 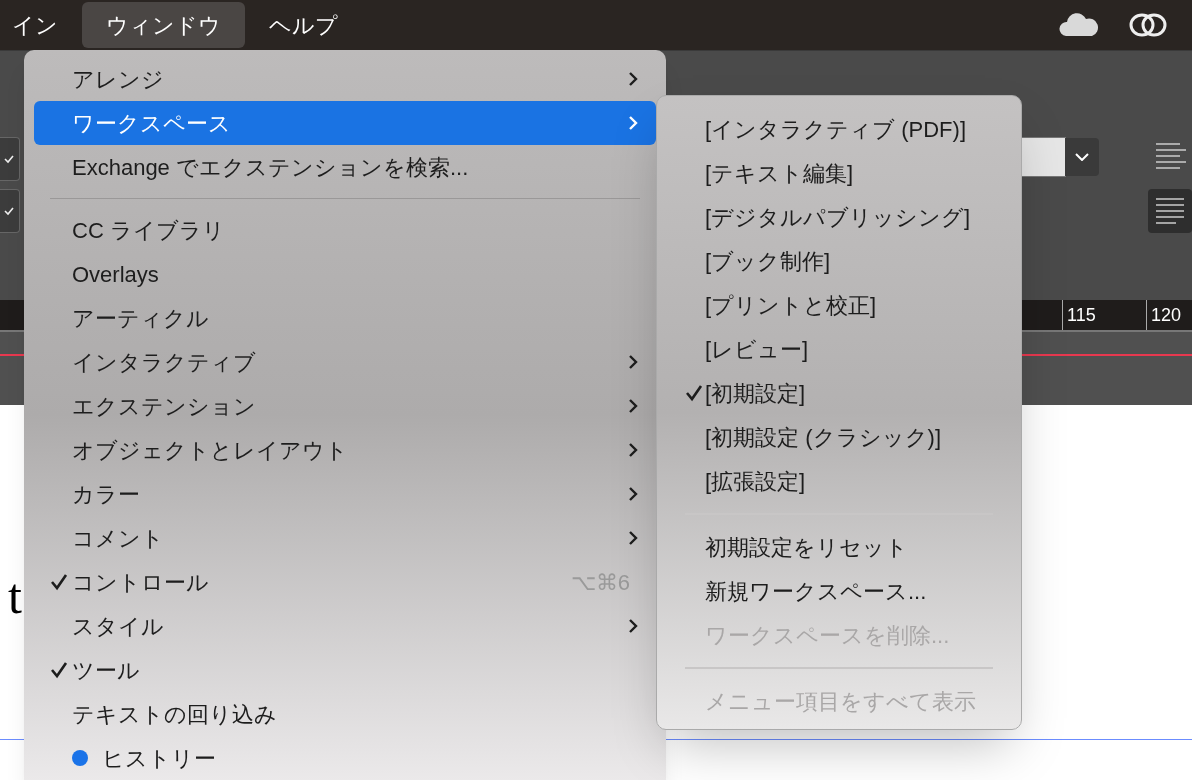 I want to click on align-left-icon, so click(x=1171, y=156).